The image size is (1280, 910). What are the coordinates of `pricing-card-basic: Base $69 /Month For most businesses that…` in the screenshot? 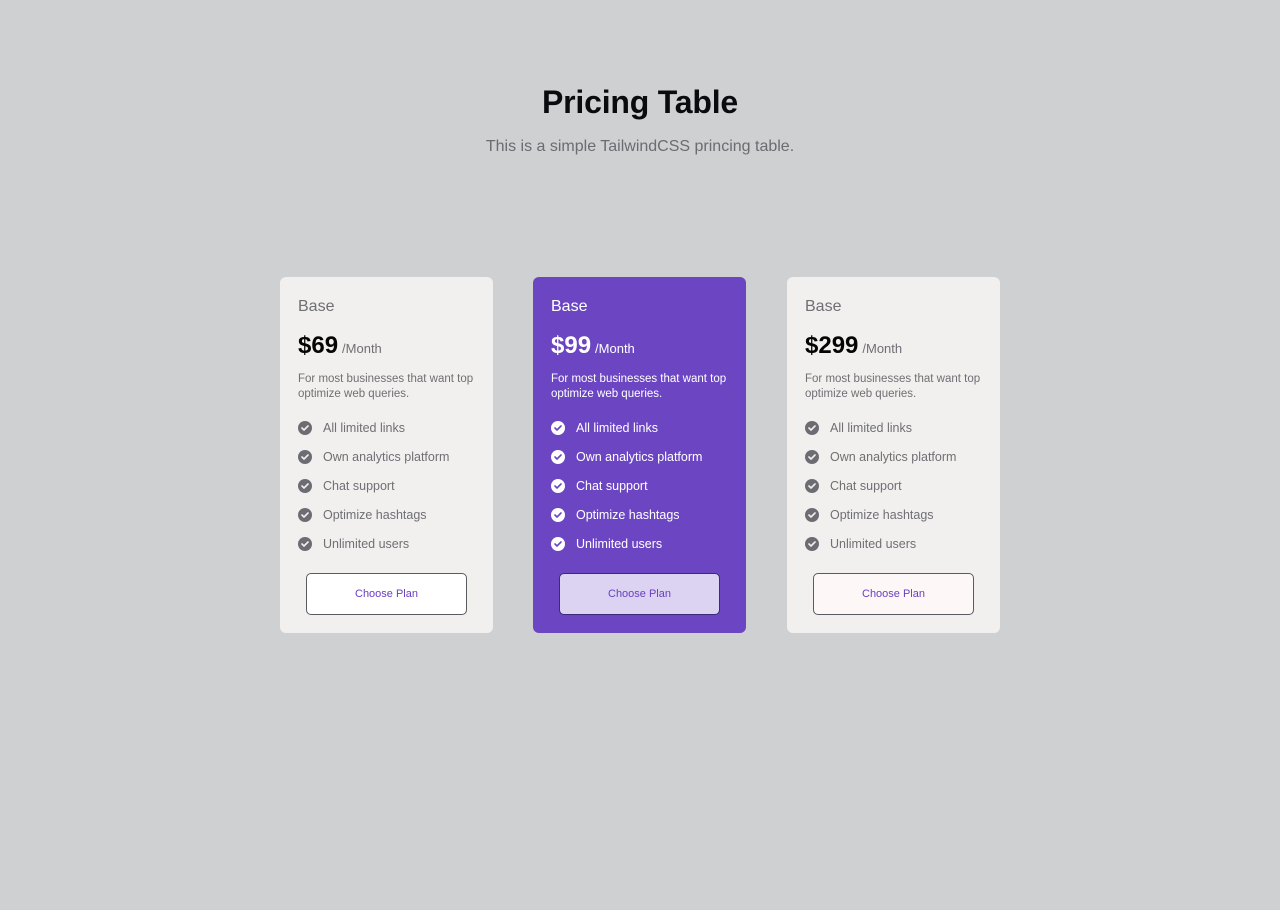 It's located at (386, 455).